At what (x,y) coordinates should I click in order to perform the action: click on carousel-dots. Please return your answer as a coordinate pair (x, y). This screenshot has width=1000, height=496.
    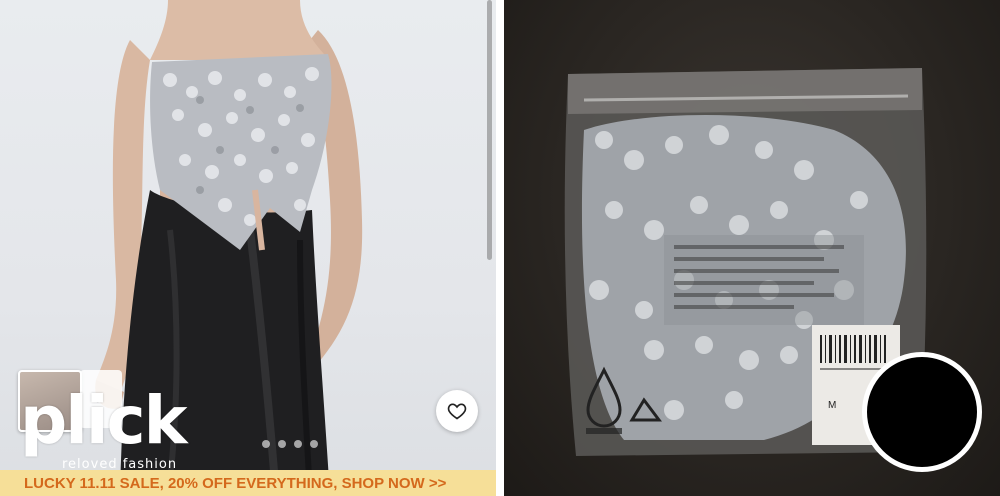
    Looking at the image, I should click on (290, 444).